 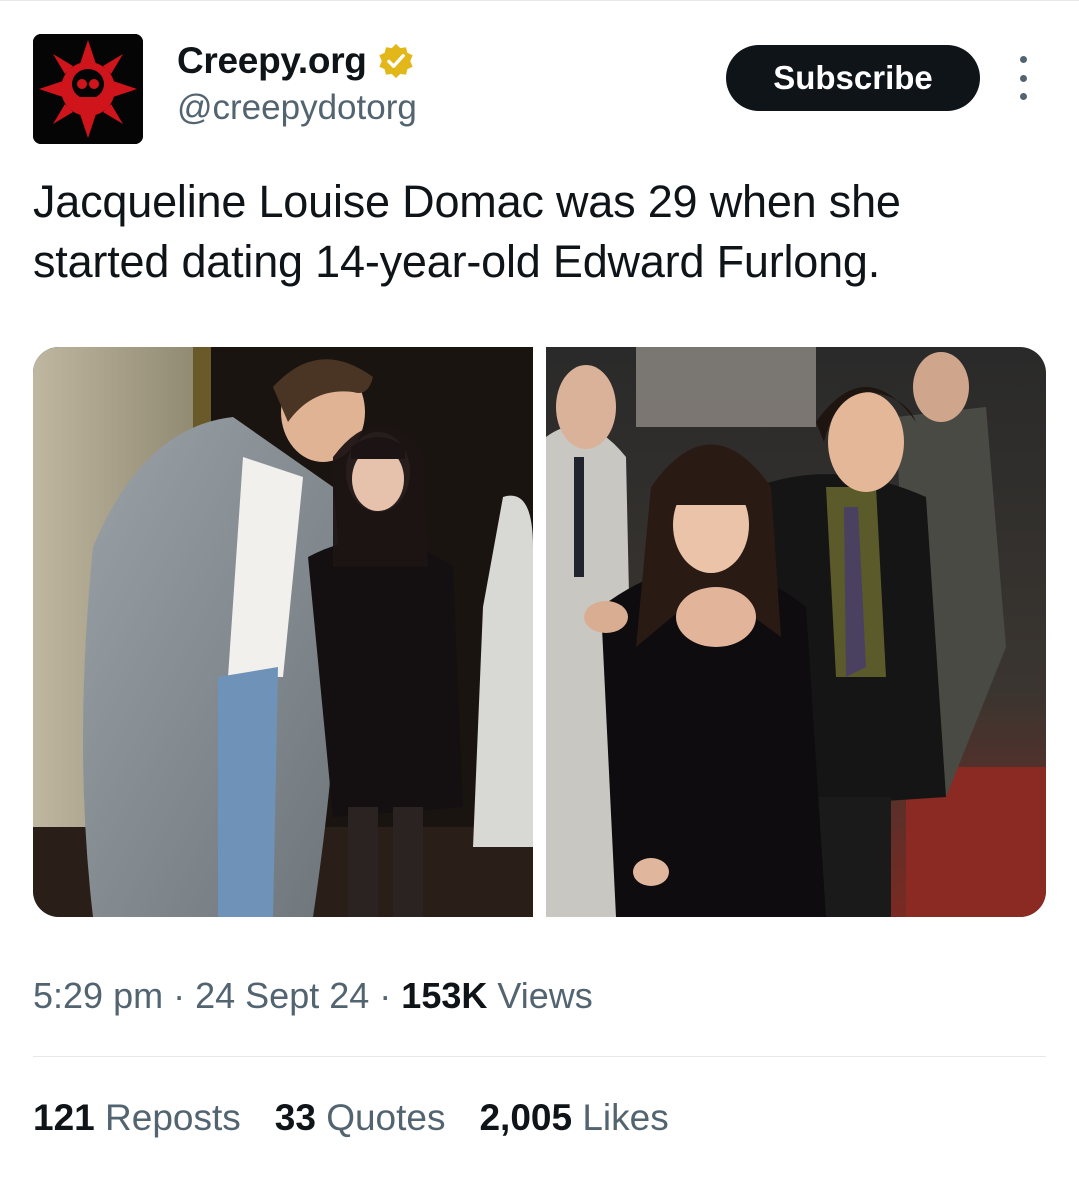 What do you see at coordinates (386, 1117) in the screenshot?
I see `quotes-label: Quotes` at bounding box center [386, 1117].